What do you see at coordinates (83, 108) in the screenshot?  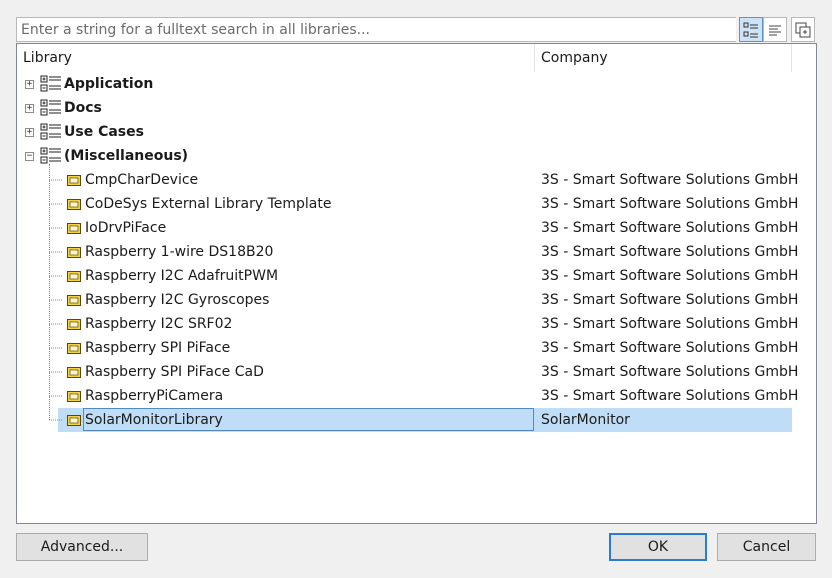 I see `tree-category-label: Docs` at bounding box center [83, 108].